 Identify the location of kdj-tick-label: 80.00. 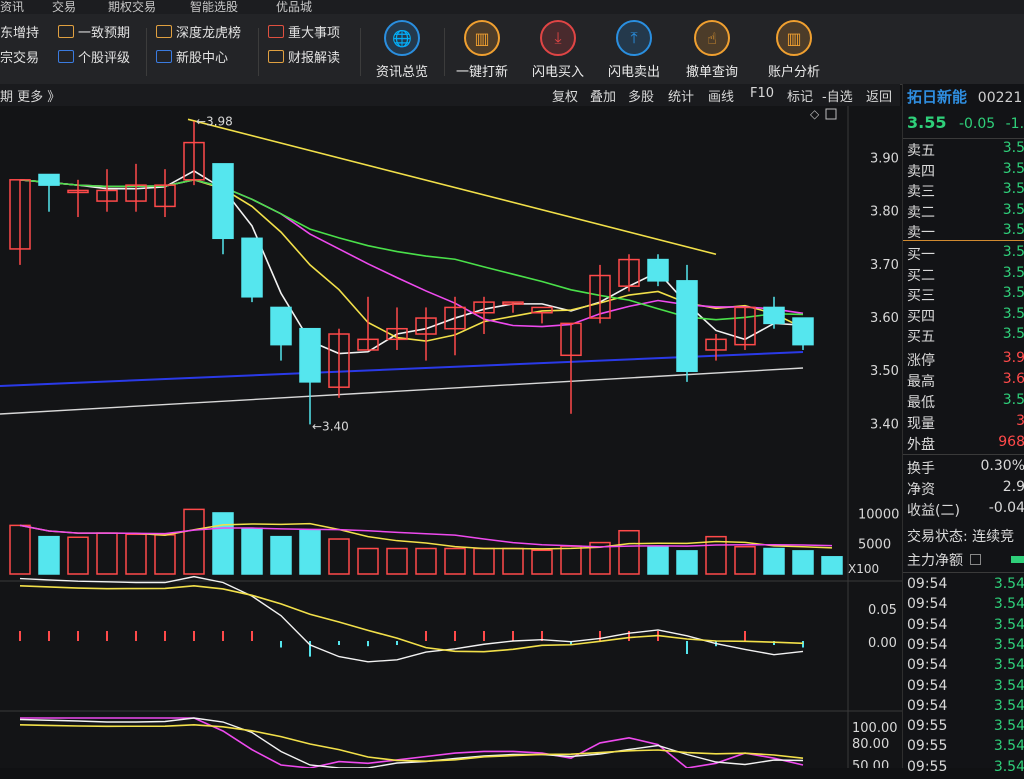
(870, 744).